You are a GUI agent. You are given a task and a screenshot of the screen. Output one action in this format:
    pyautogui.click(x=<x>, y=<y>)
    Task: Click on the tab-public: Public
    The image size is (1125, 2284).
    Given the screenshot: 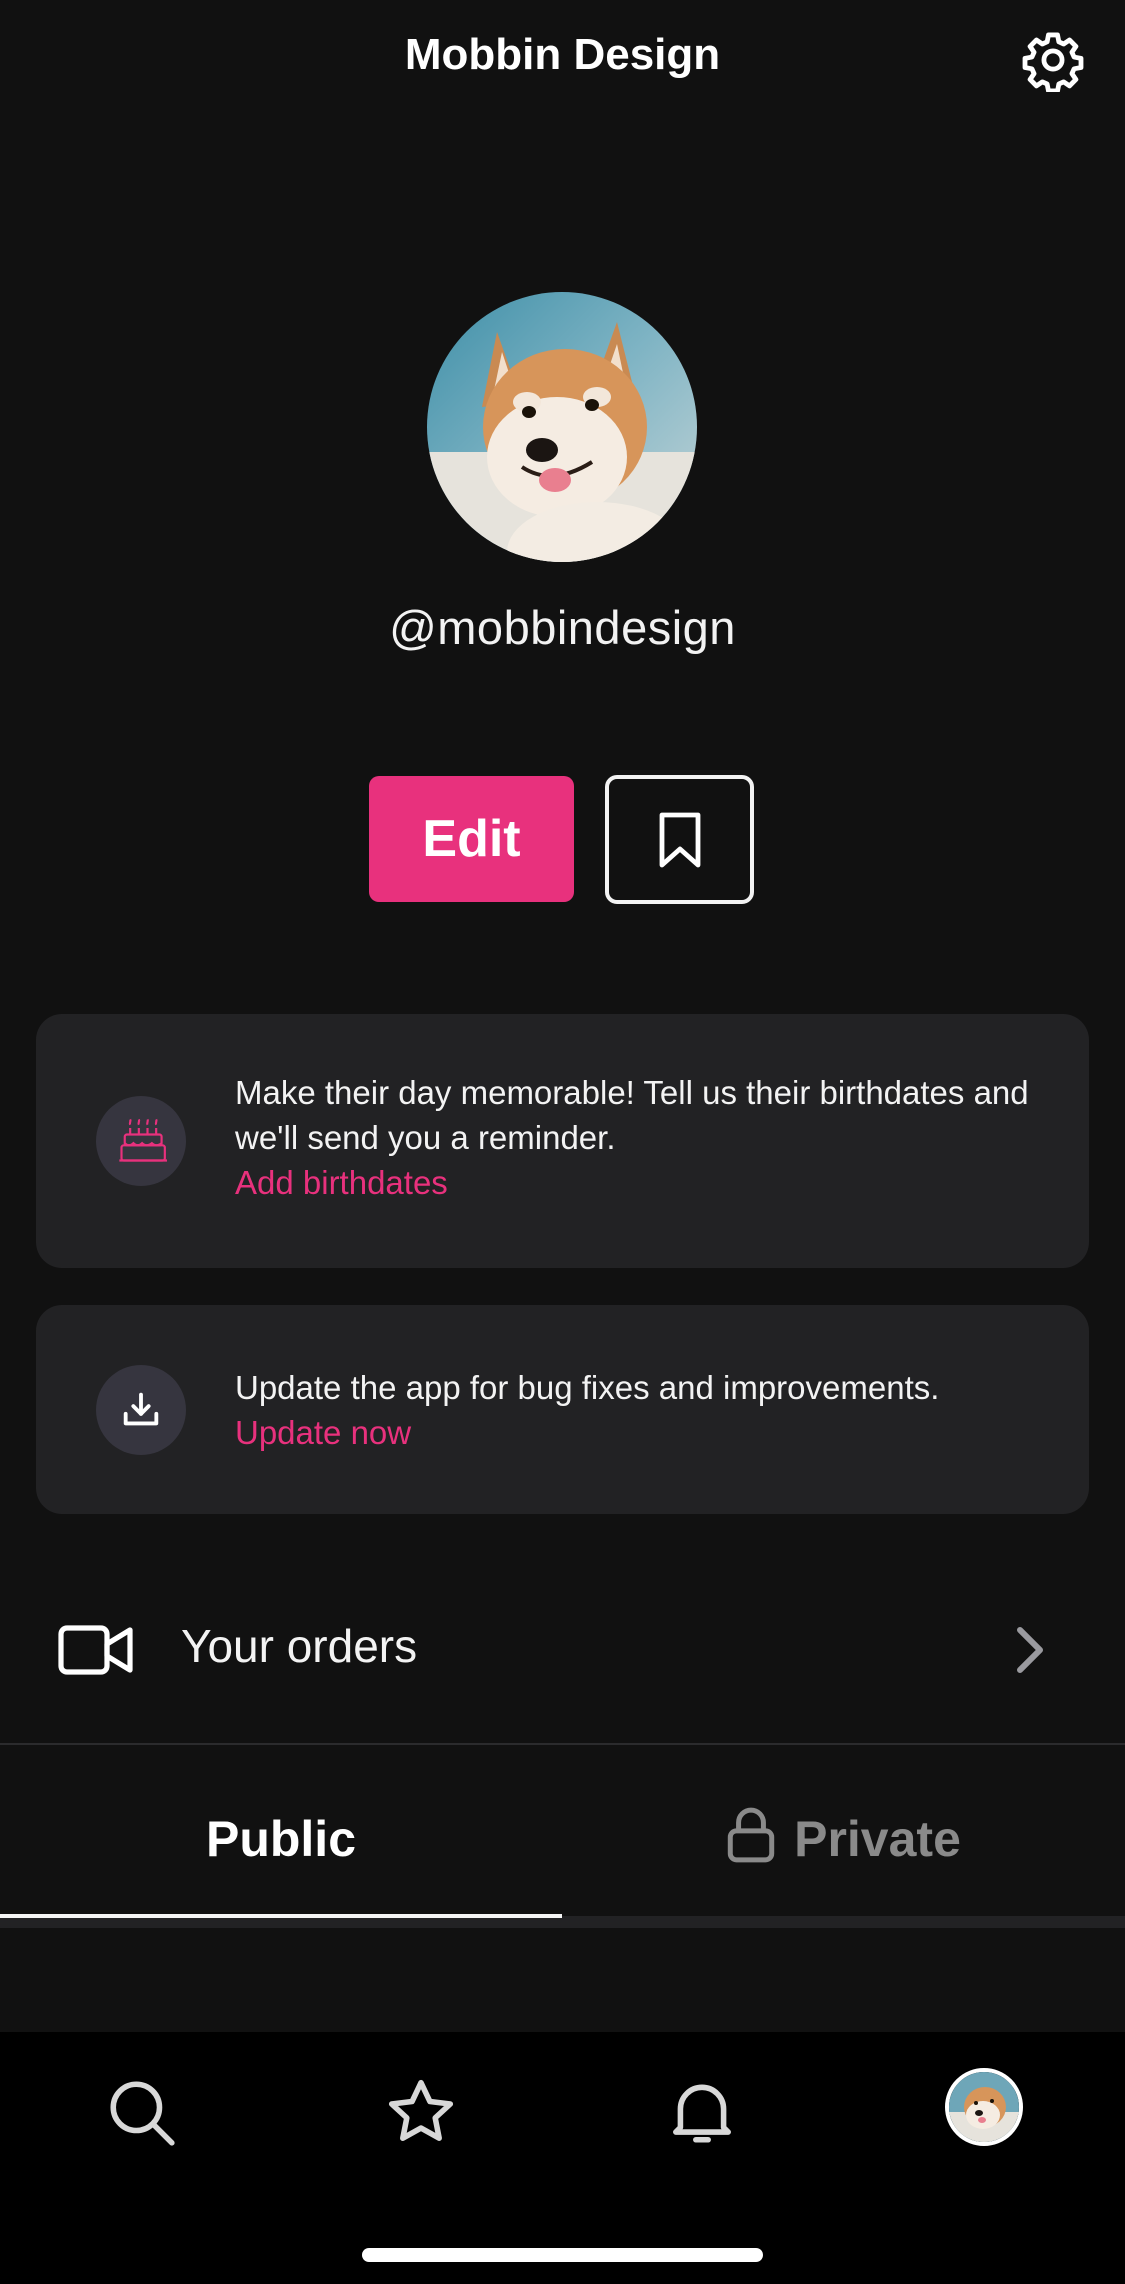 What is the action you would take?
    pyautogui.click(x=281, y=1862)
    